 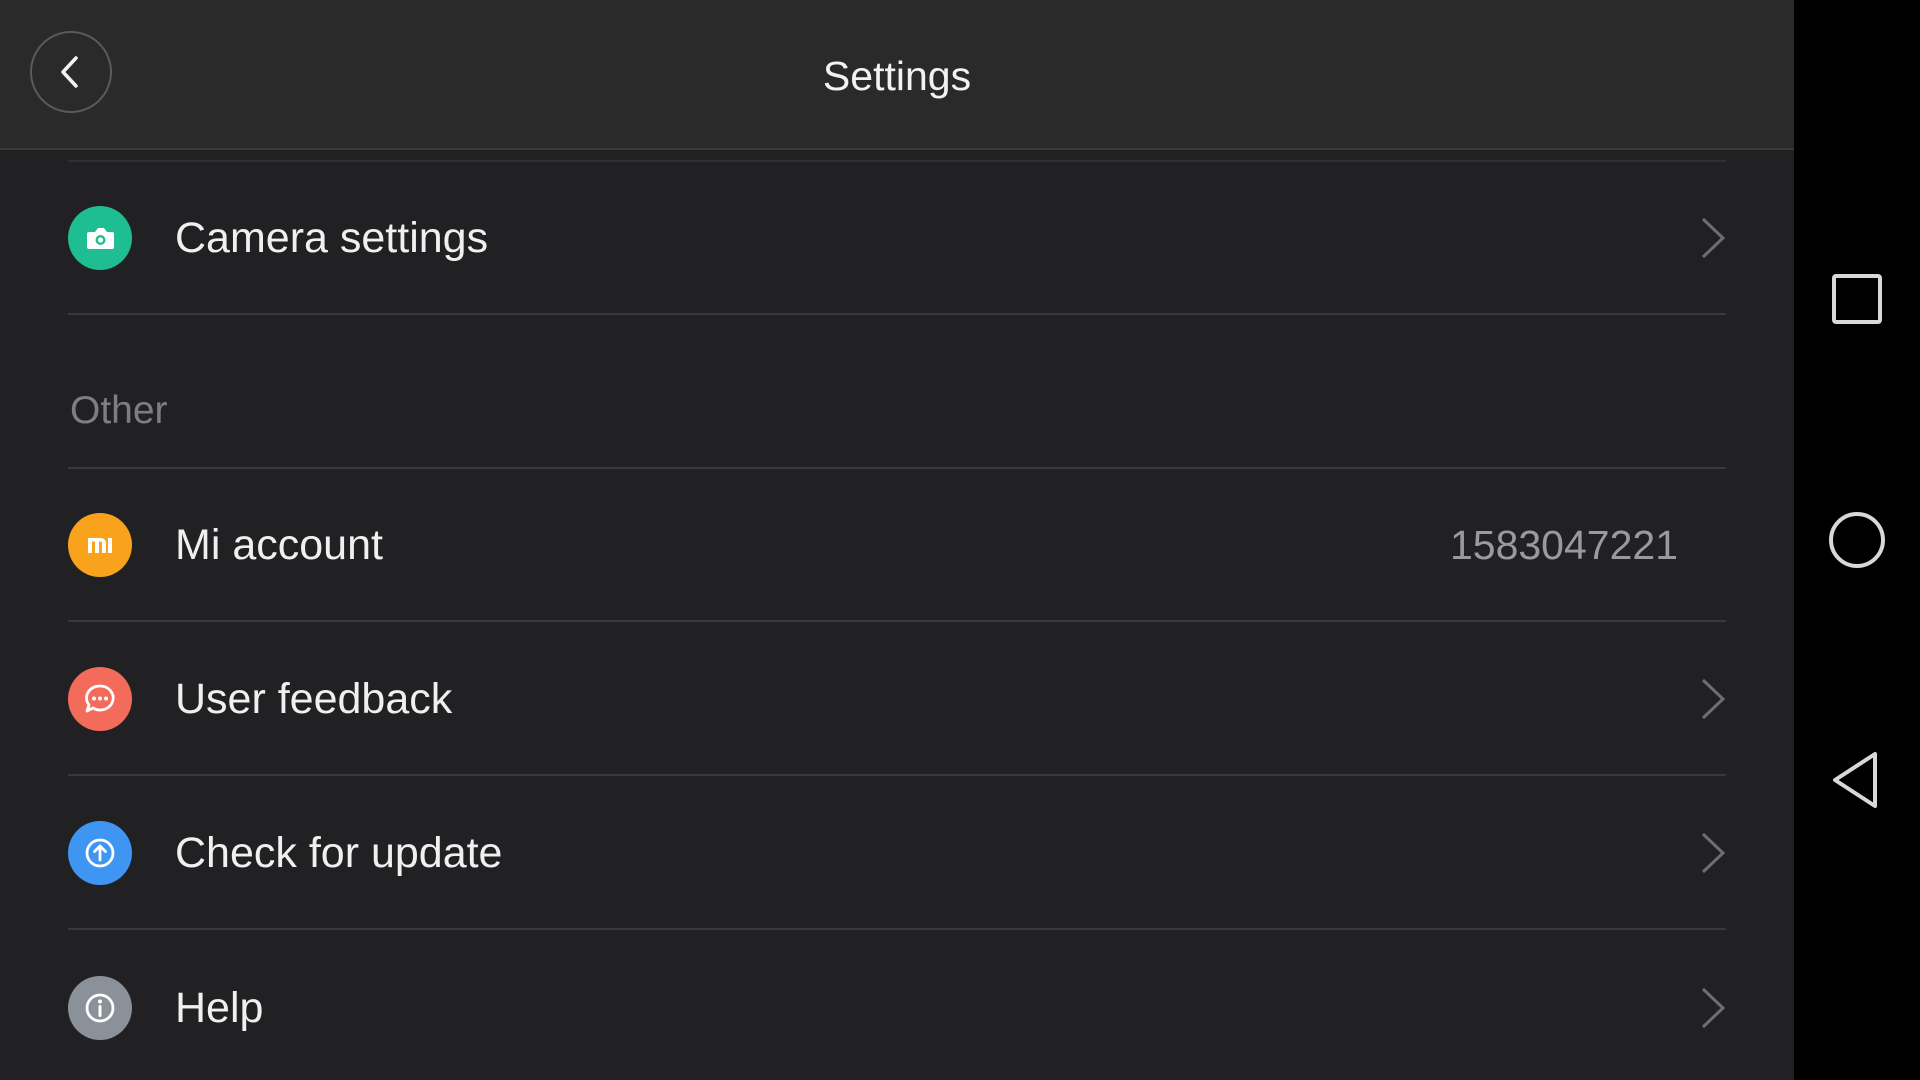 What do you see at coordinates (119, 410) in the screenshot?
I see `section-header-other: Other` at bounding box center [119, 410].